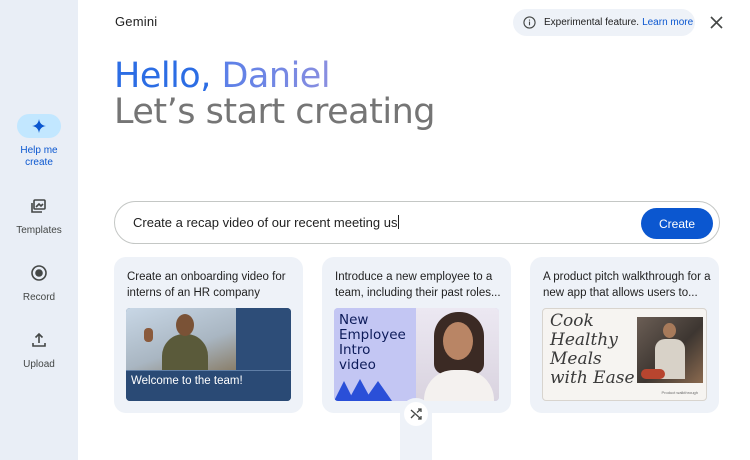  Describe the element at coordinates (677, 223) in the screenshot. I see `create-button: Create` at that location.